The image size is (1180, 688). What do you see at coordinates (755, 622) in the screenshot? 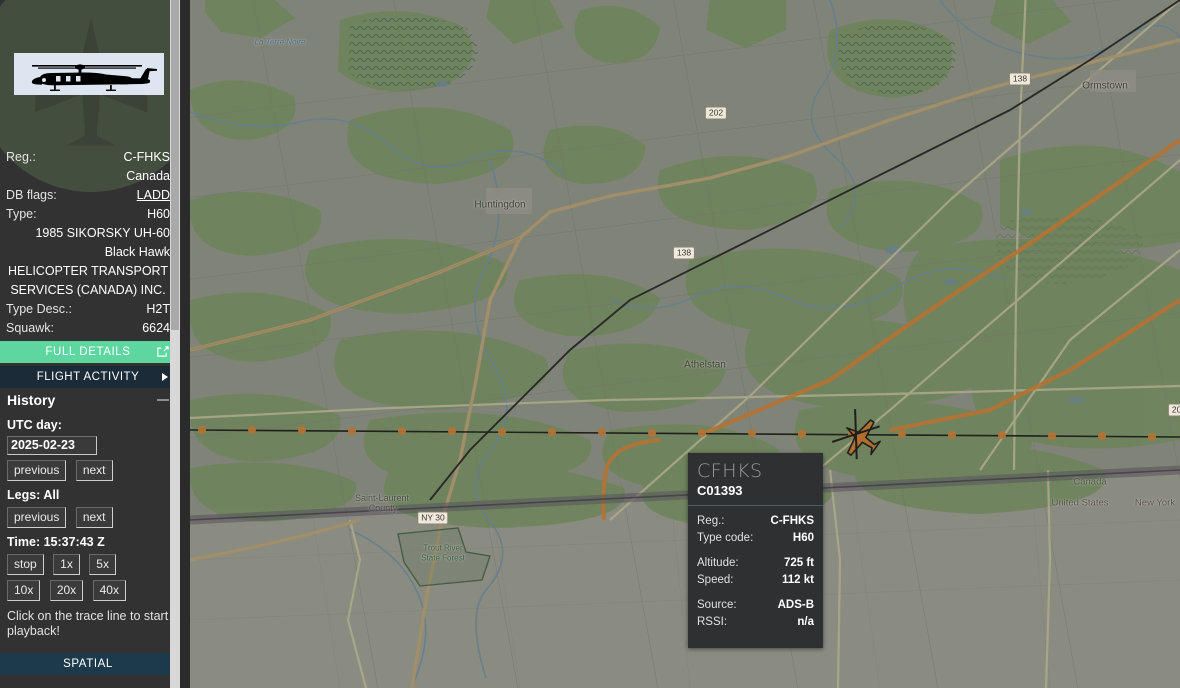
I see `popup-row: RSSI: n/a` at bounding box center [755, 622].